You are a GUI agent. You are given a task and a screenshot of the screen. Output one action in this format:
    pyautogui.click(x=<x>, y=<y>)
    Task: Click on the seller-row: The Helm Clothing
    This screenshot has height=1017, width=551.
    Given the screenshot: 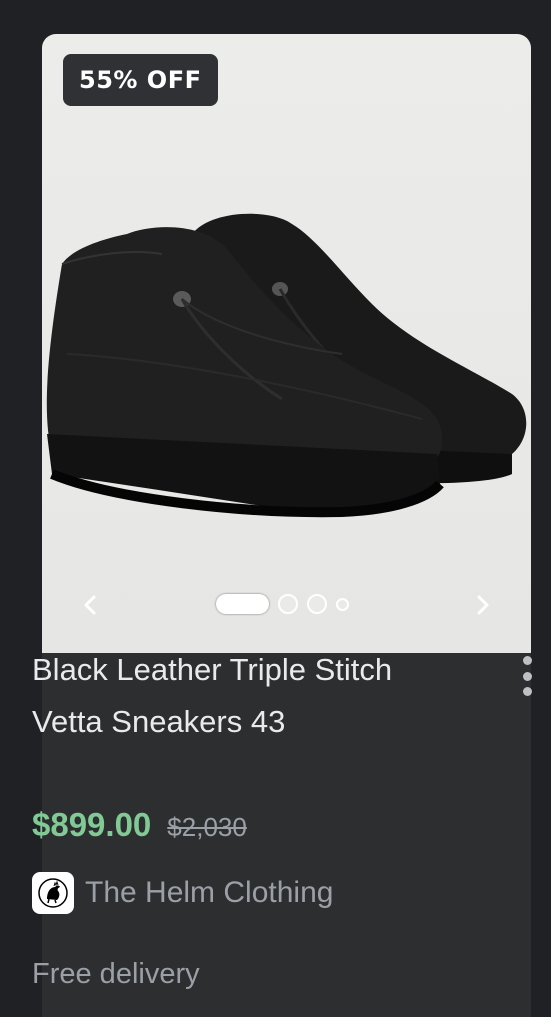 What is the action you would take?
    pyautogui.click(x=182, y=893)
    